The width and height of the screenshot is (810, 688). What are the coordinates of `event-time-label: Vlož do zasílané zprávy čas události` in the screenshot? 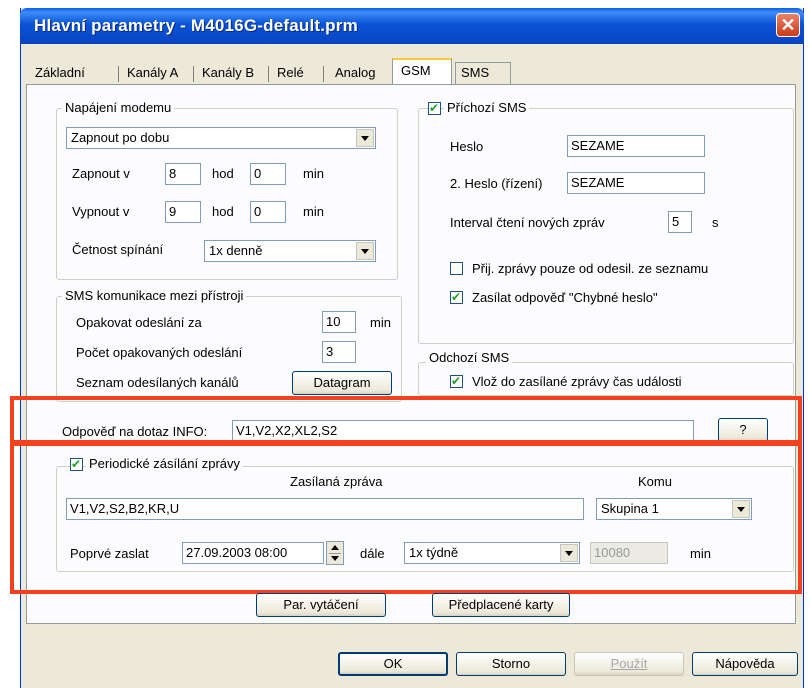 It's located at (577, 381).